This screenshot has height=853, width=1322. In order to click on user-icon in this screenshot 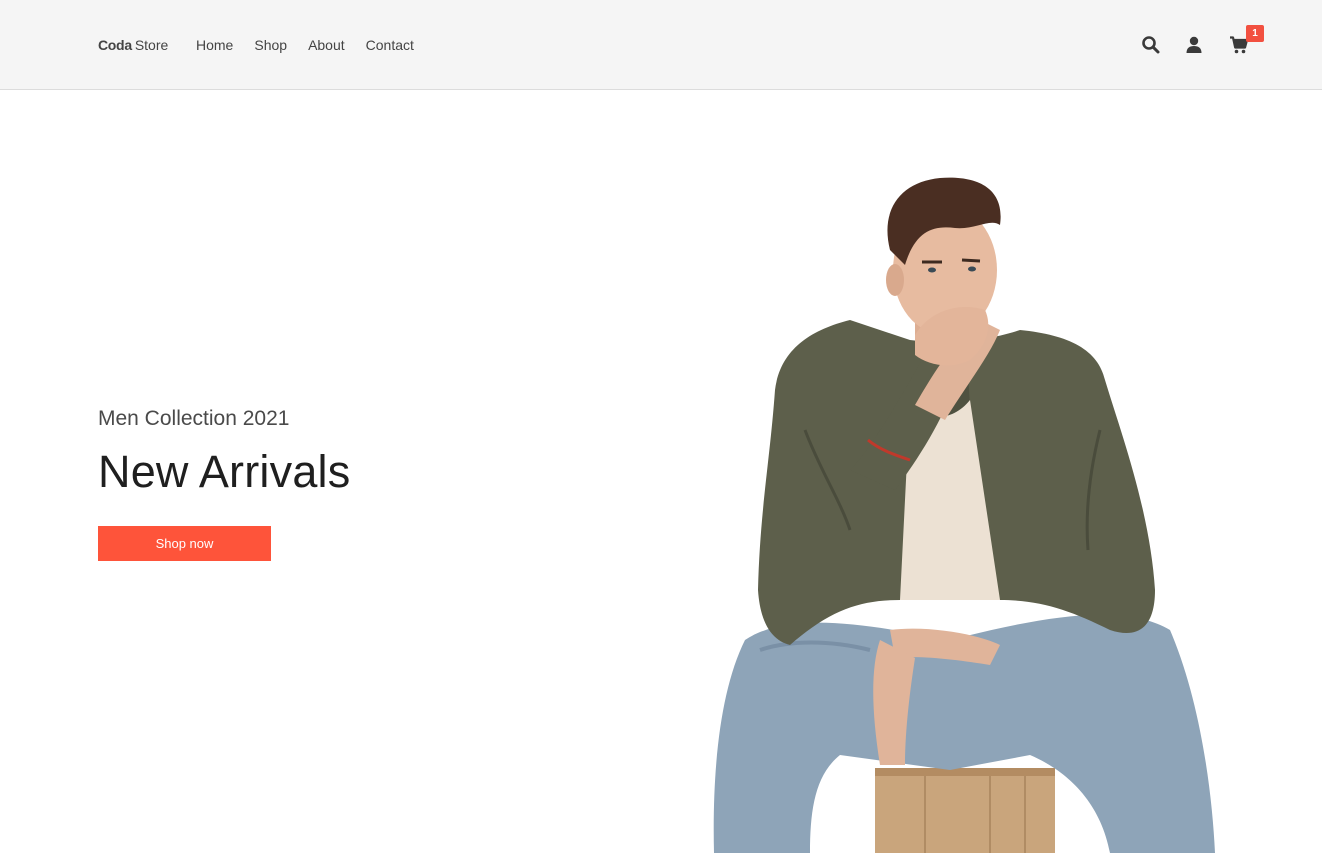, I will do `click(1194, 45)`.